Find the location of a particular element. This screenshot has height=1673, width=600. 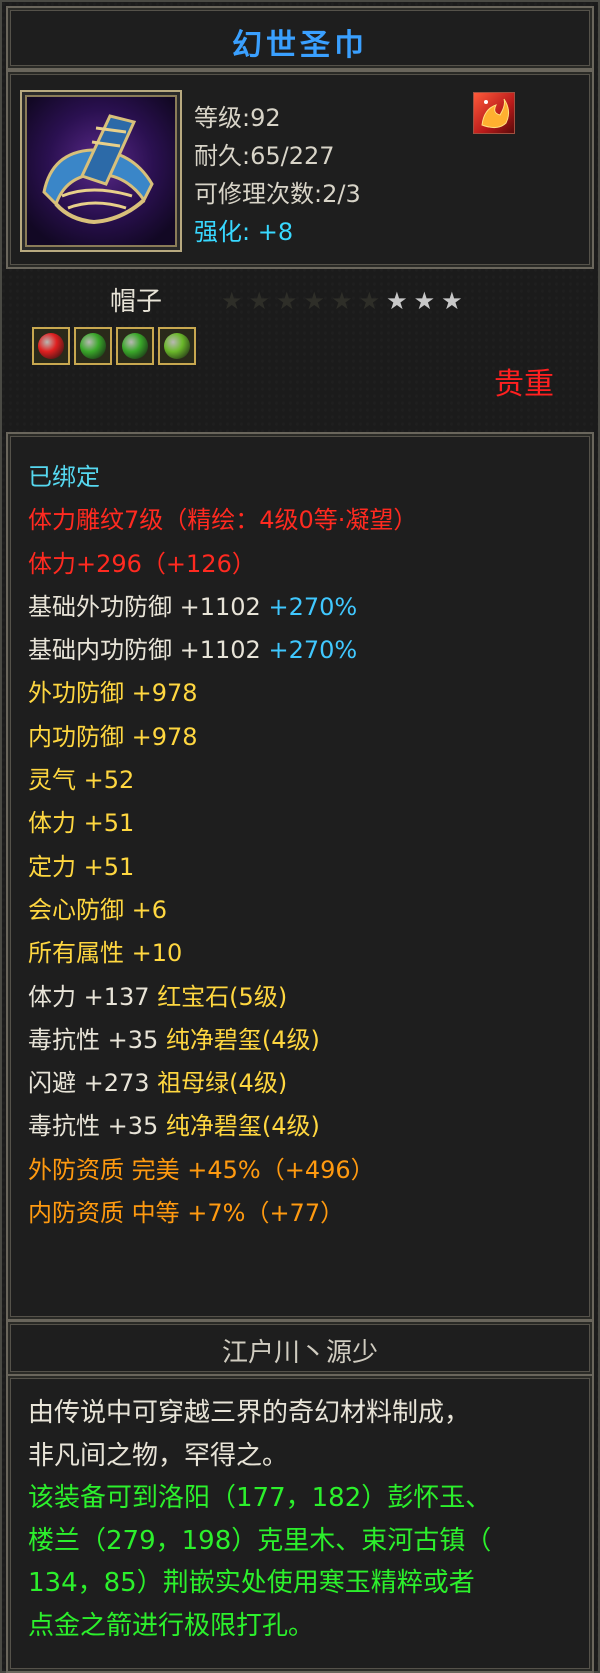

item-info-panel: 等级:92 耐久:65/227 可修理次数:2/3 强化: +8 is located at coordinates (300, 169).